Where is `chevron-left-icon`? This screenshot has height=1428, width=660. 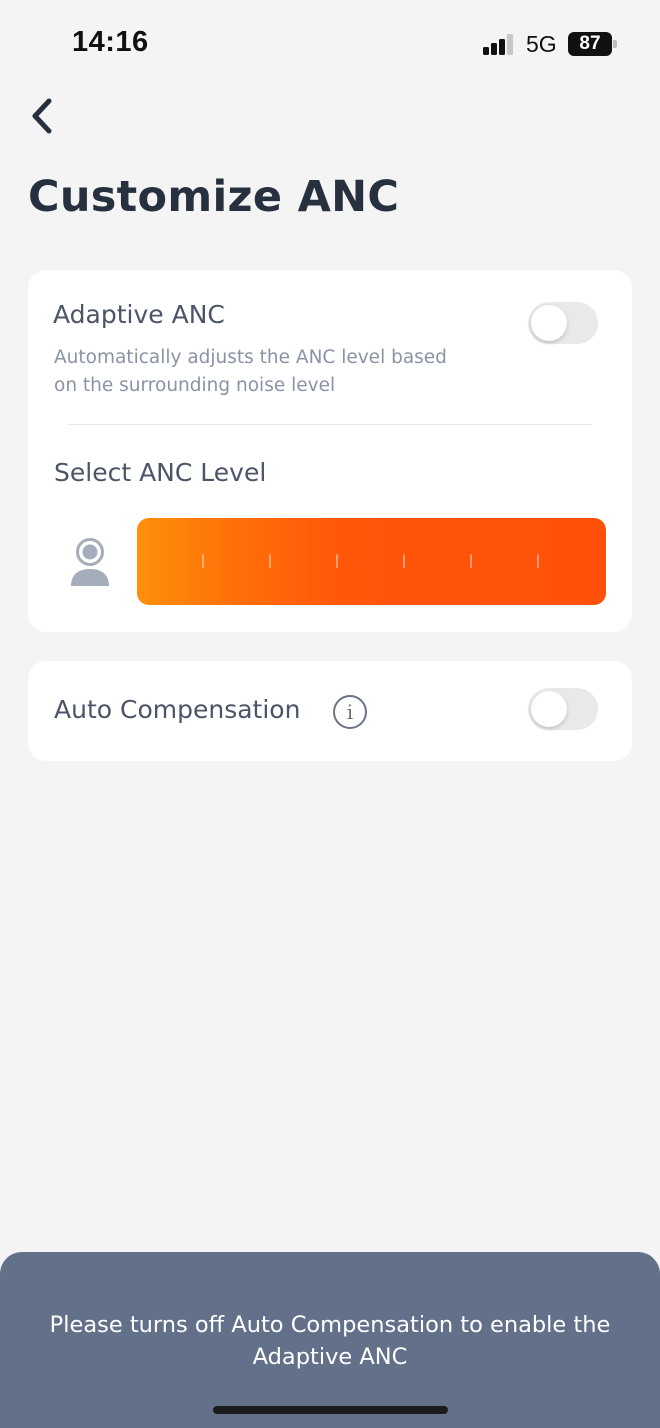
chevron-left-icon is located at coordinates (42, 116).